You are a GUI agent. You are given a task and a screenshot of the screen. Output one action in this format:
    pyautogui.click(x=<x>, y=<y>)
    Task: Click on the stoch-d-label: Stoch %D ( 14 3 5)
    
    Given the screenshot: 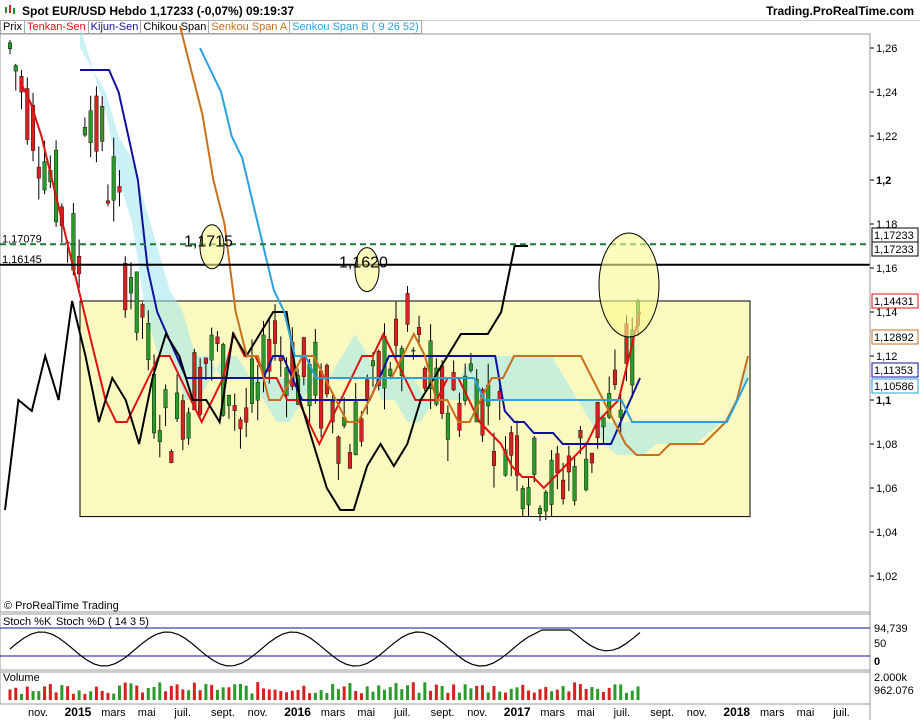 What is the action you would take?
    pyautogui.click(x=102, y=622)
    